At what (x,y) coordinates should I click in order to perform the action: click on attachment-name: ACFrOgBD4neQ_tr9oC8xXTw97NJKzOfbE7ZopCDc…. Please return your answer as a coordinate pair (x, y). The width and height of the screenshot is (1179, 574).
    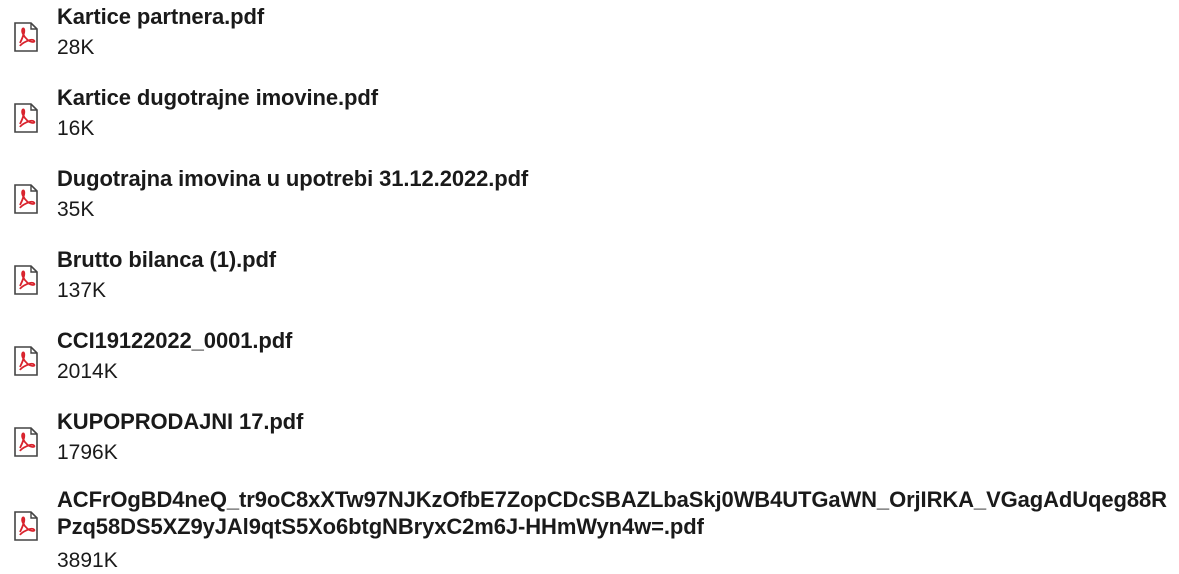
    Looking at the image, I should click on (617, 513).